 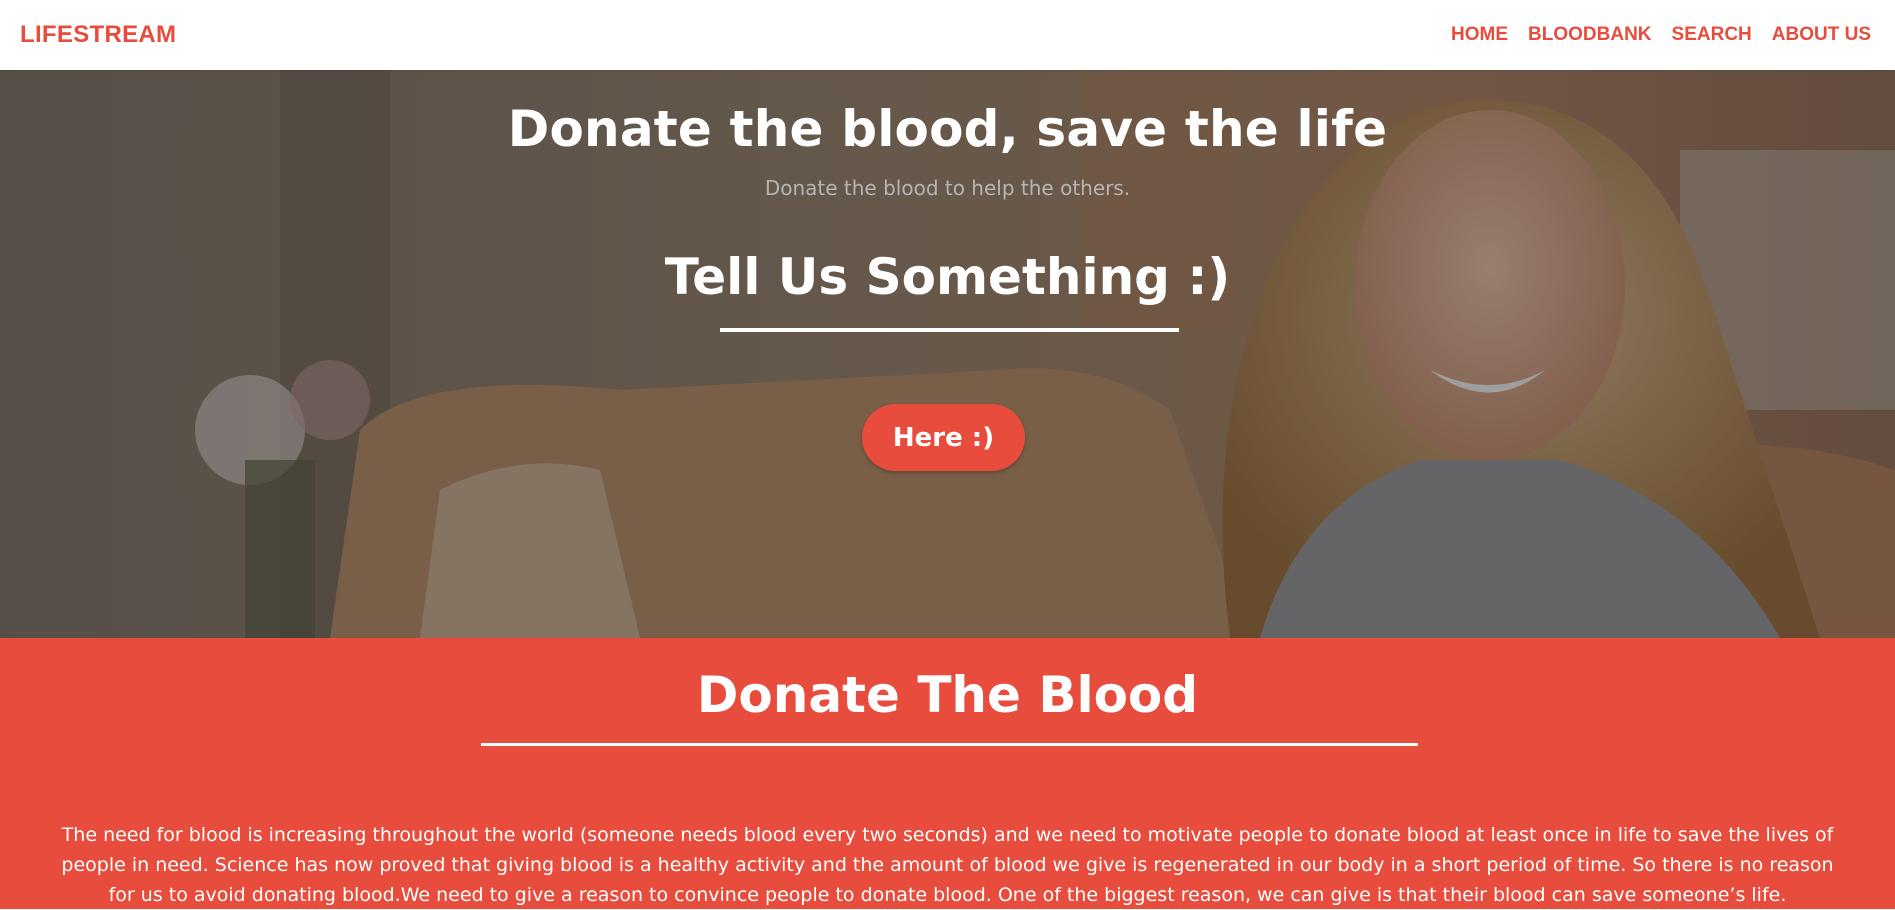 I want to click on hero-title: Donate the blood, save the life, so click(x=947, y=129).